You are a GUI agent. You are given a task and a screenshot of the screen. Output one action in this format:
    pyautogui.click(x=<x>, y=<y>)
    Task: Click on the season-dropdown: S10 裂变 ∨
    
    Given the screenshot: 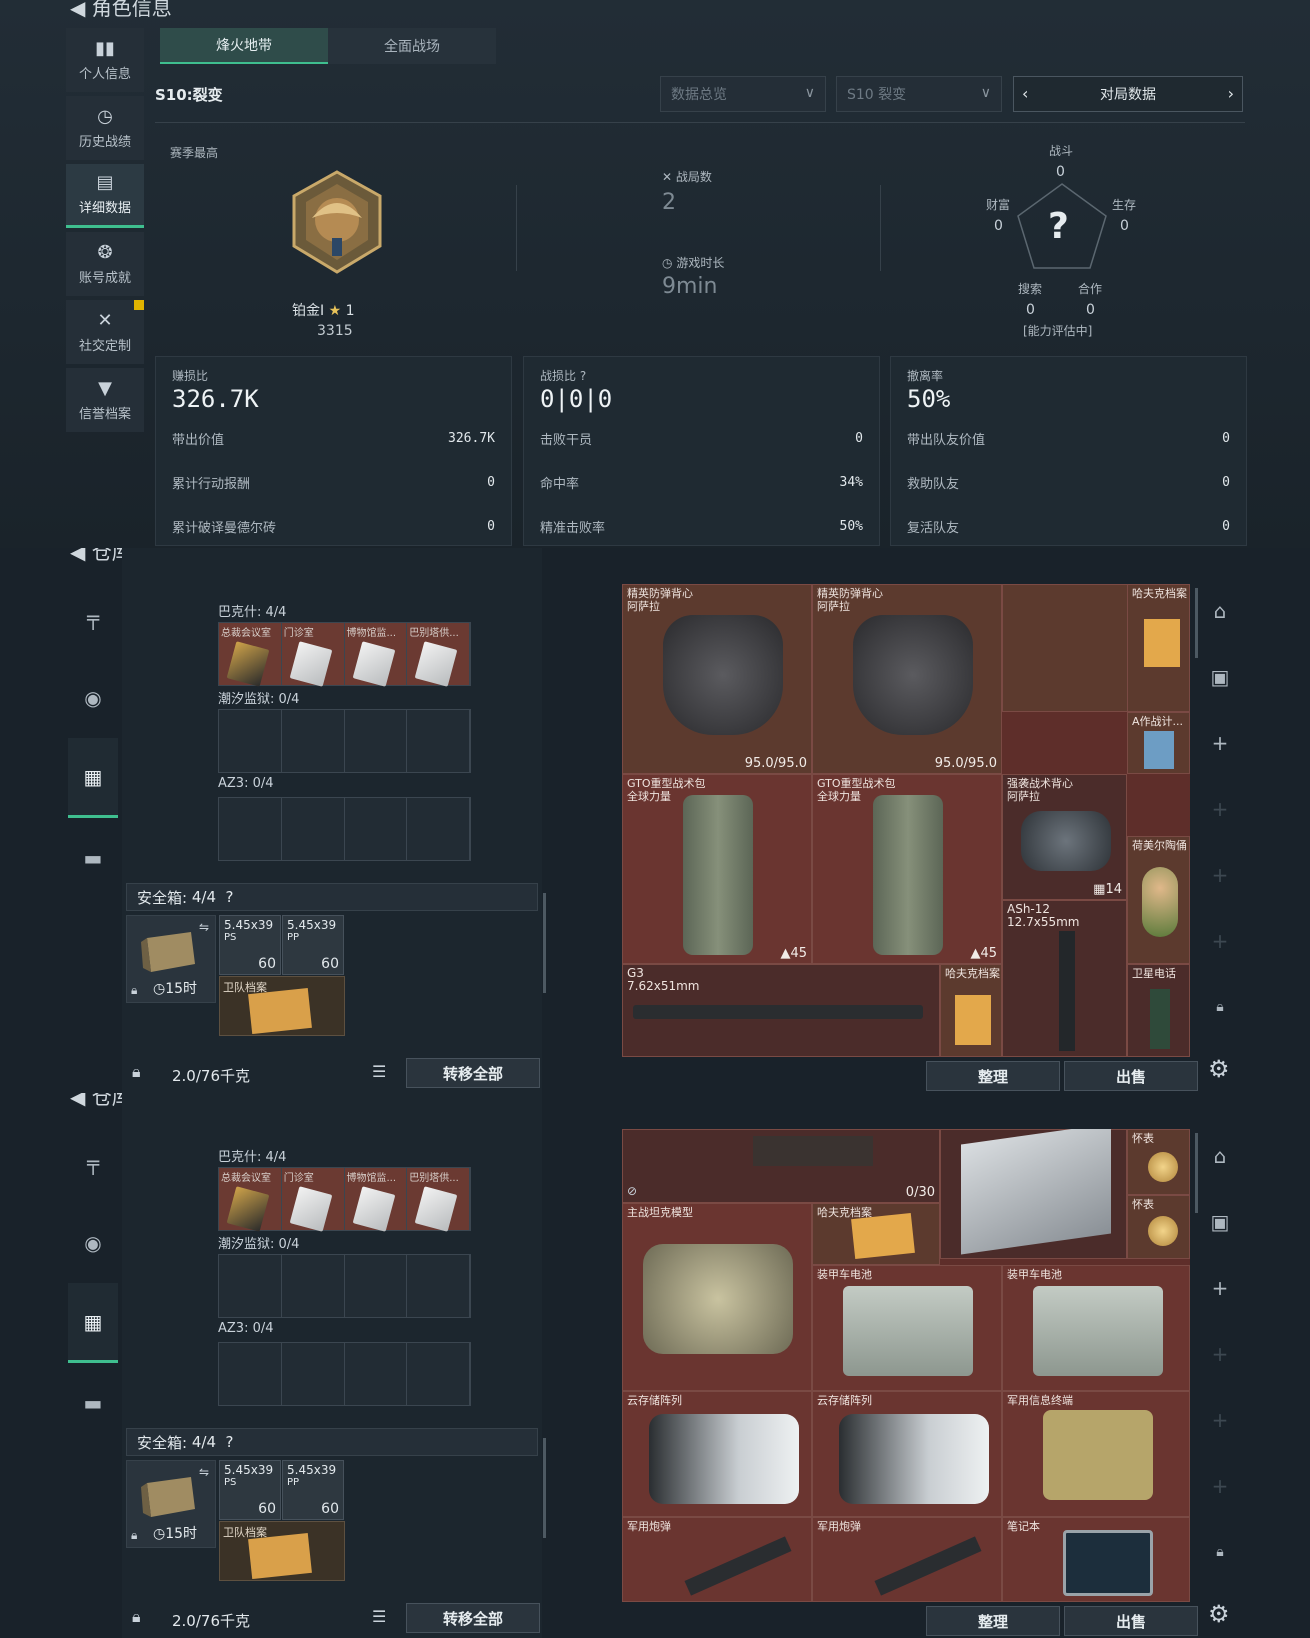 What is the action you would take?
    pyautogui.click(x=919, y=94)
    